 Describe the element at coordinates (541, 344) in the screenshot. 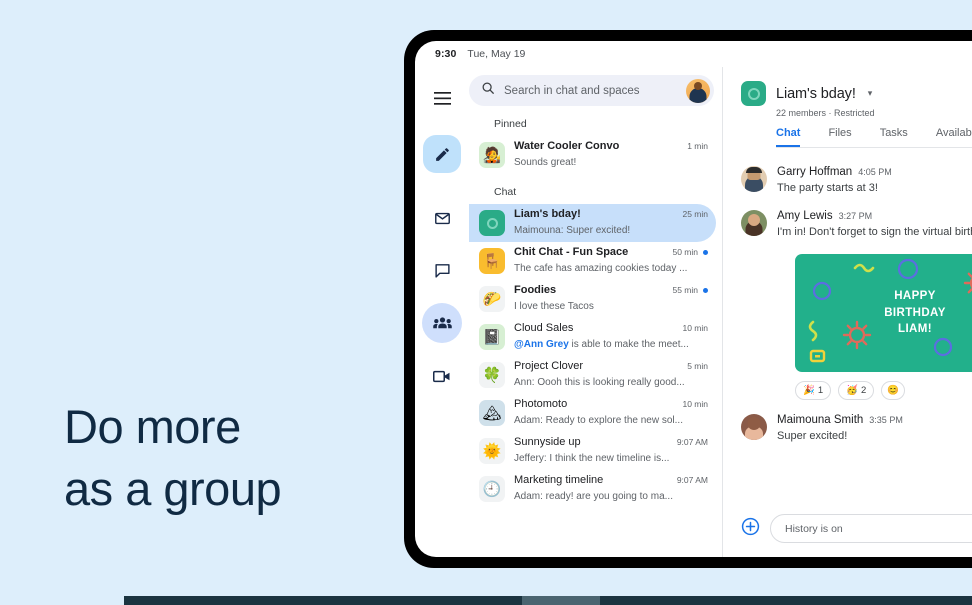

I see `mention-token: @Ann Grey` at that location.